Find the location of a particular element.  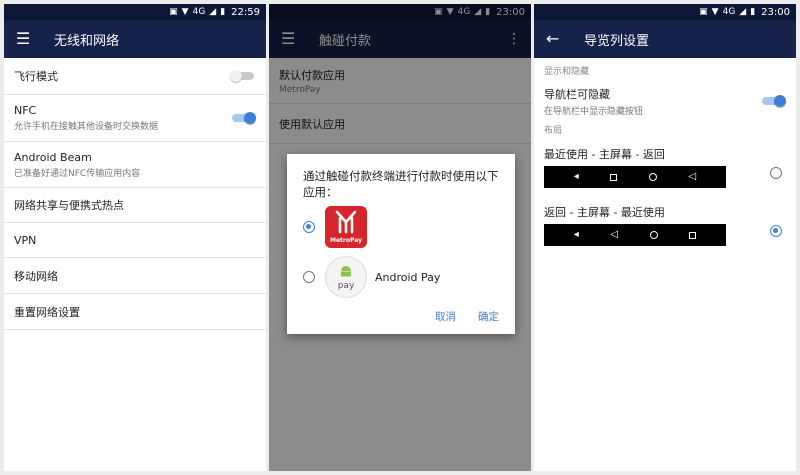

nfc-toggle is located at coordinates (244, 118).